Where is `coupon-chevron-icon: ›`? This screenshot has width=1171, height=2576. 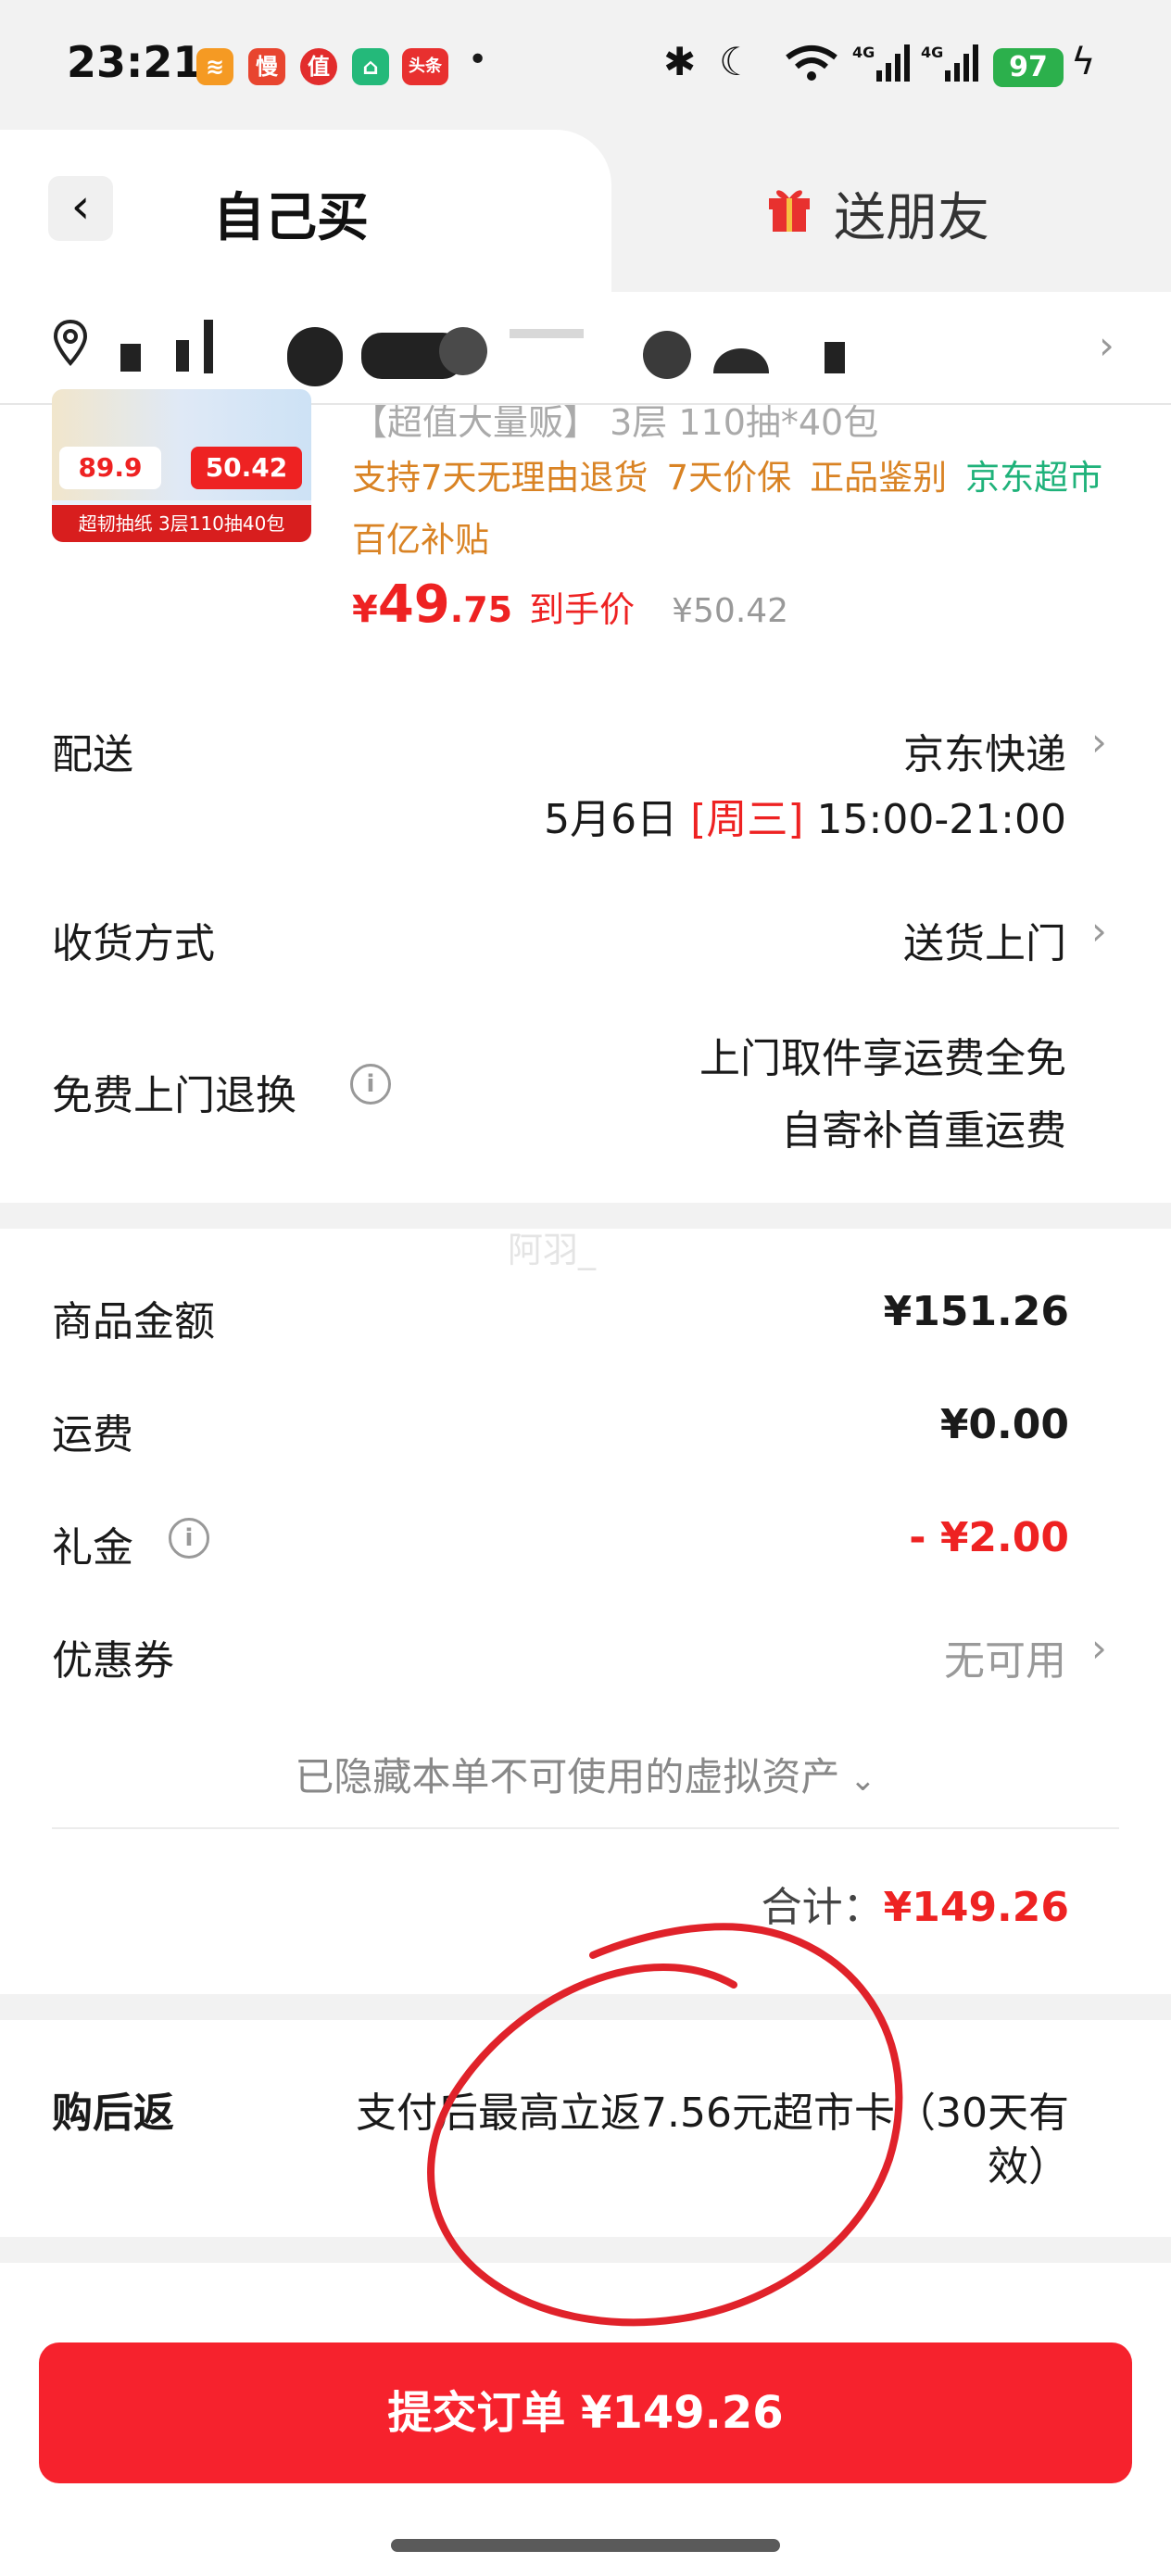 coupon-chevron-icon: › is located at coordinates (1099, 1648).